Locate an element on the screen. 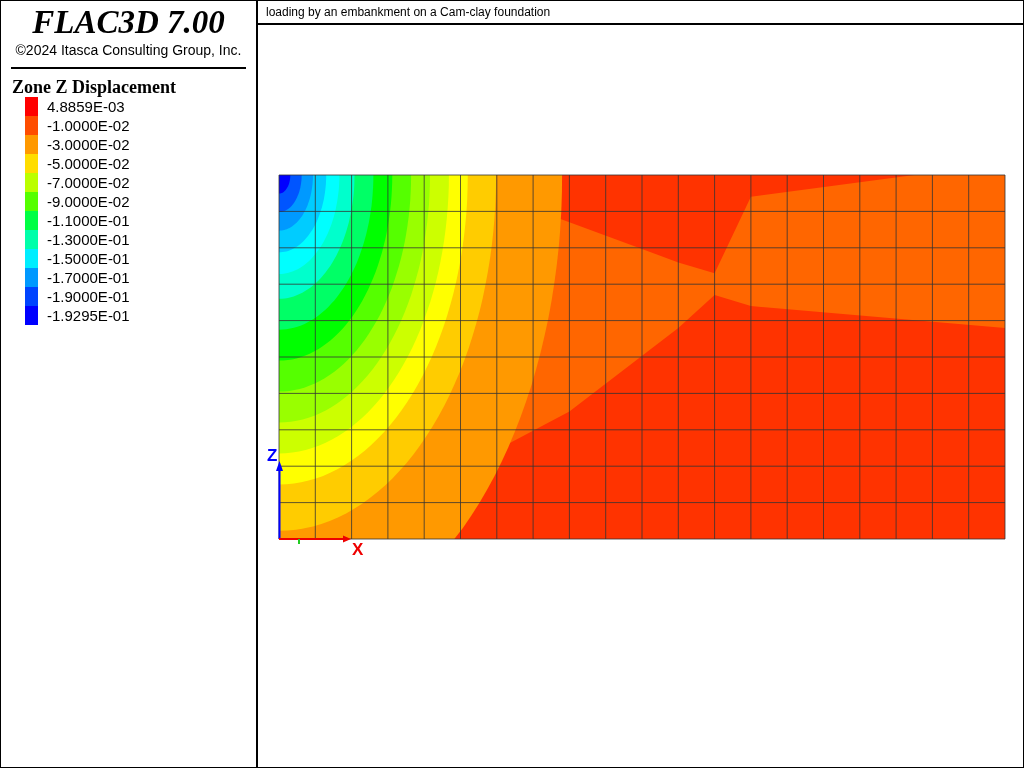 The image size is (1024, 768). legend-label: -9.0000E-02 is located at coordinates (88, 201).